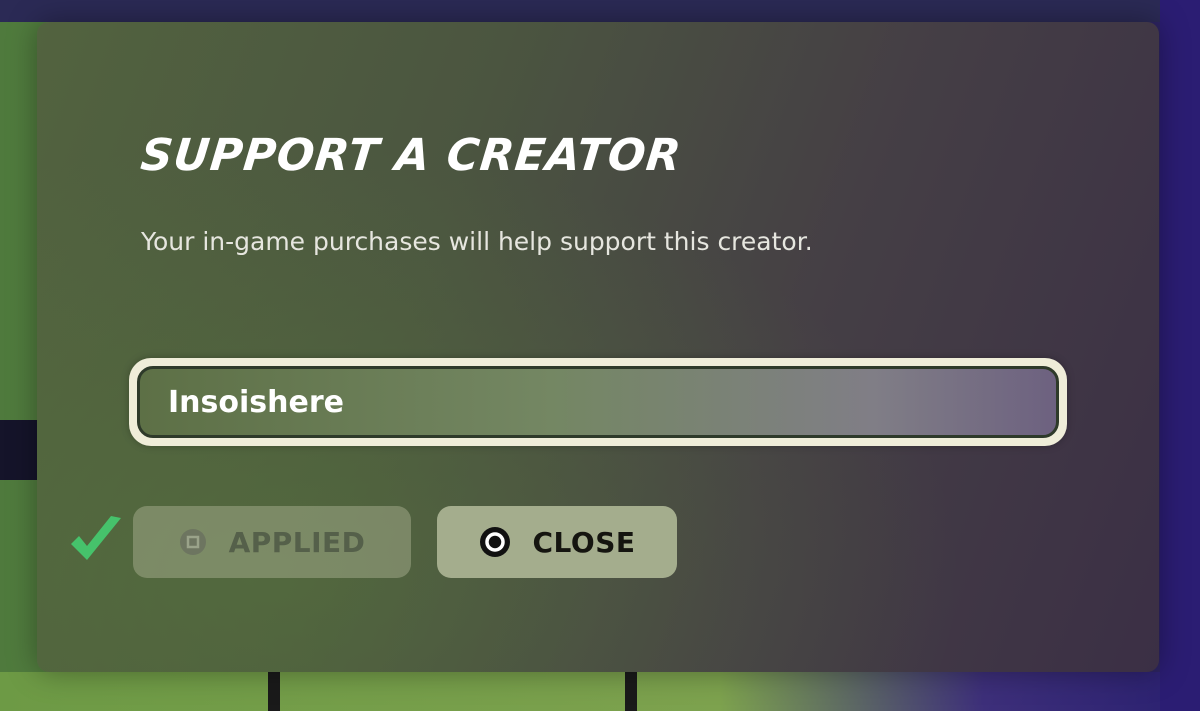 This screenshot has height=711, width=1200. Describe the element at coordinates (612, 402) in the screenshot. I see `creator-code-input` at that location.